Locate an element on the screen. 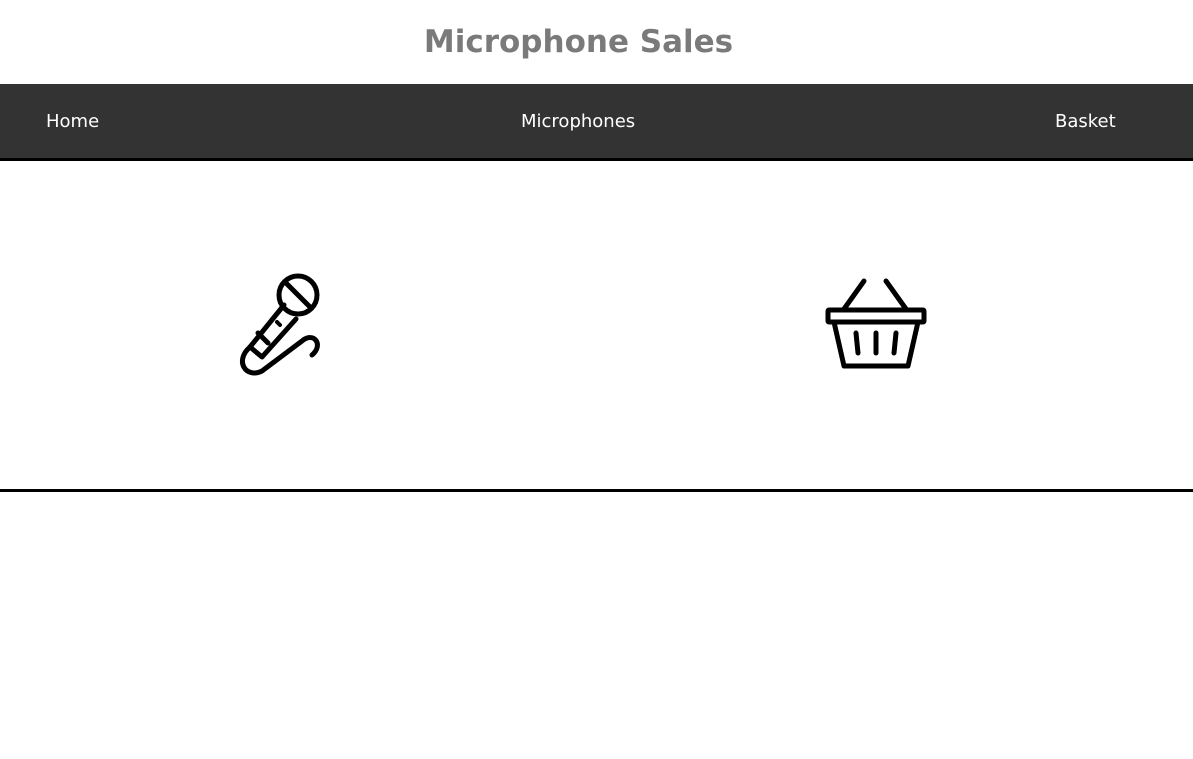 The width and height of the screenshot is (1193, 759). basket-icon is located at coordinates (876, 322).